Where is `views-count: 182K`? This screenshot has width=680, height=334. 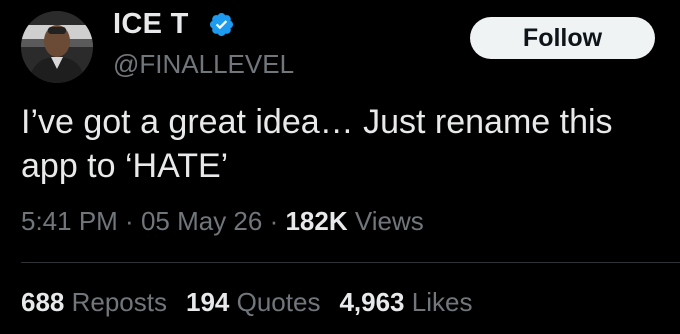 views-count: 182K is located at coordinates (316, 221).